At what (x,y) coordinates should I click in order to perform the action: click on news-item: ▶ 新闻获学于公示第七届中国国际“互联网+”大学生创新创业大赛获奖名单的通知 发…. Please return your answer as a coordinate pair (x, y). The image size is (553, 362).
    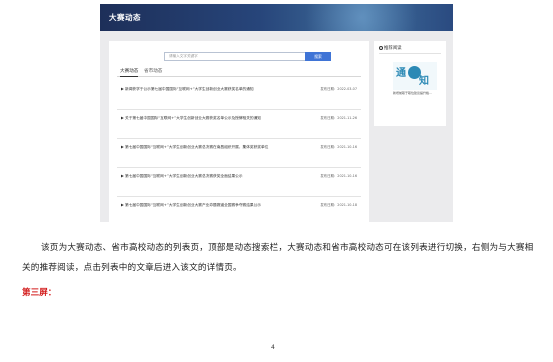
    Looking at the image, I should click on (239, 95).